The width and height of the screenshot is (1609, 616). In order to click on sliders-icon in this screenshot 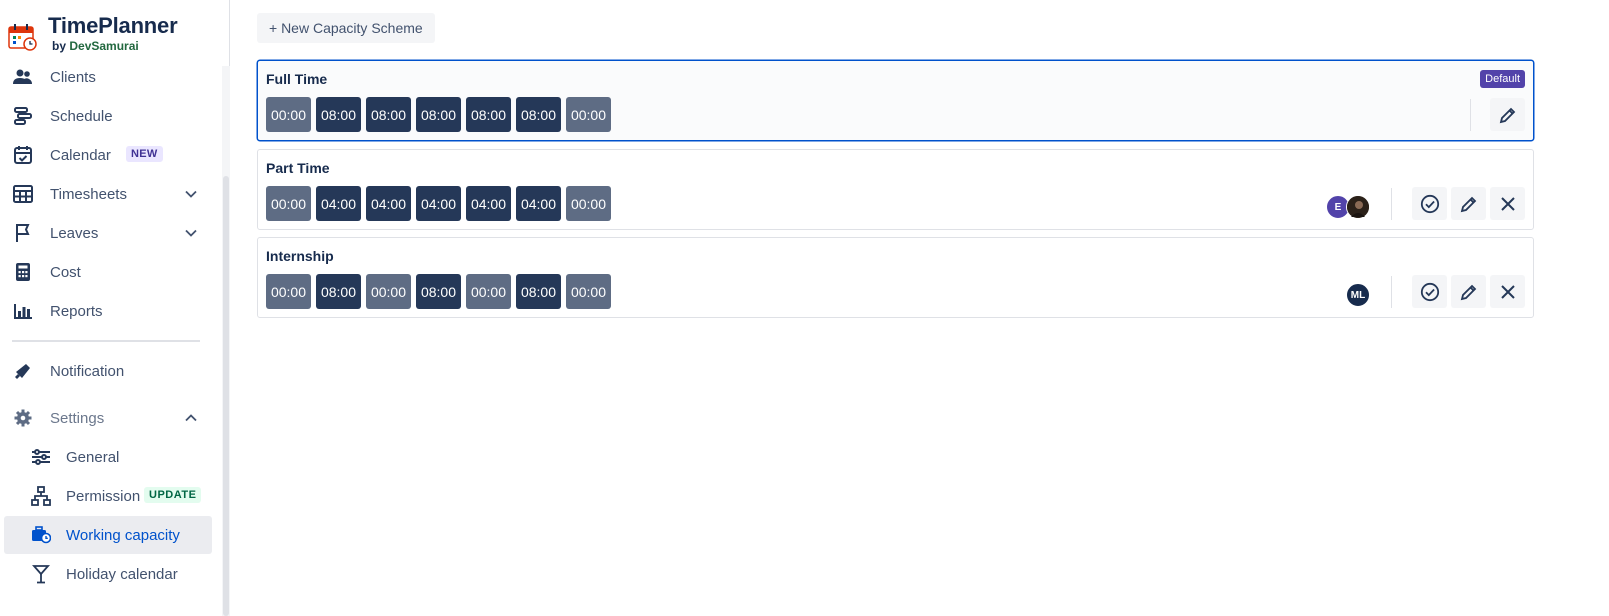, I will do `click(41, 457)`.